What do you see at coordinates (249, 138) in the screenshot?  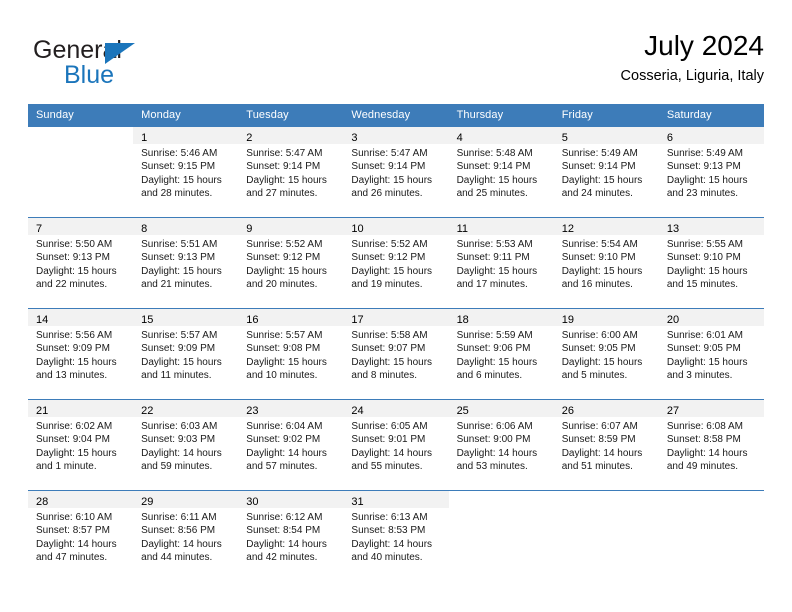 I see `day-number: 2` at bounding box center [249, 138].